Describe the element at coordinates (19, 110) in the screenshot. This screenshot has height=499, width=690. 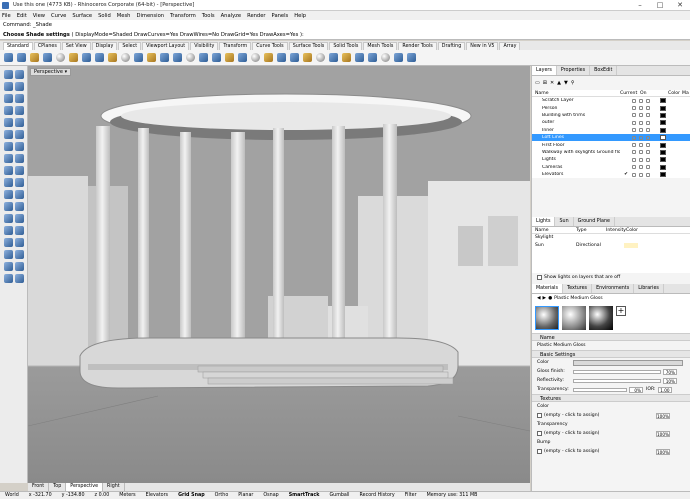
I see `rectangle-icon` at that location.